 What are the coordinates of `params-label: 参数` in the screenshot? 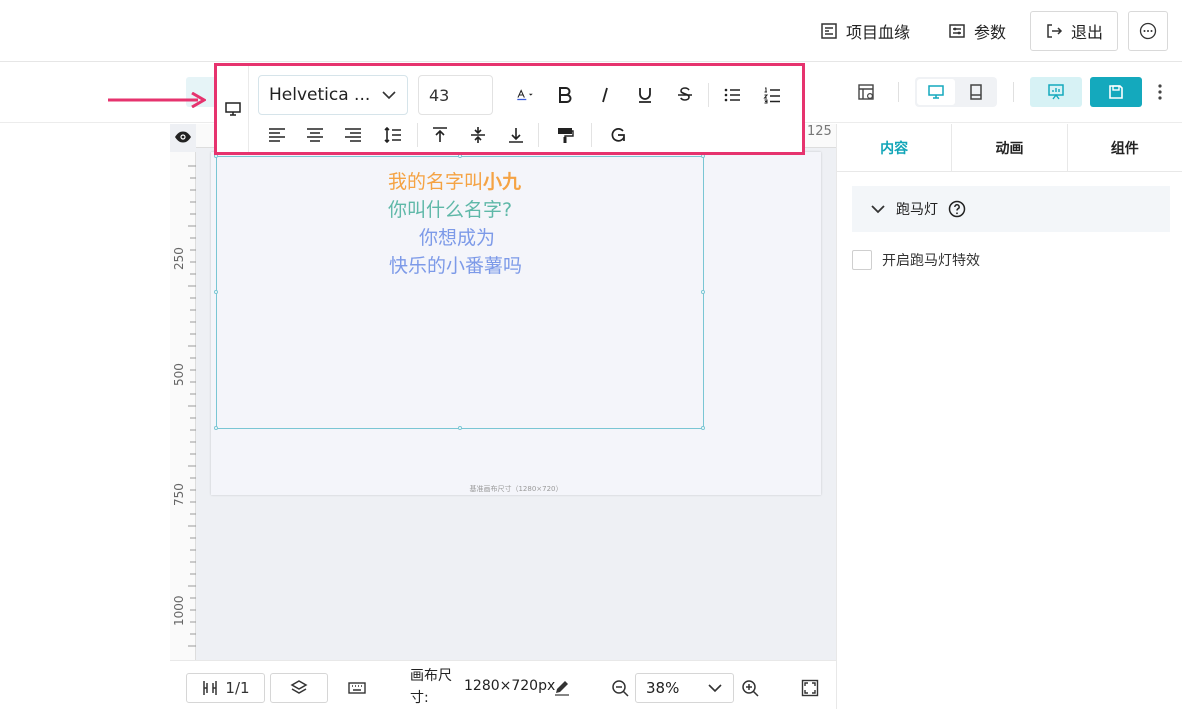 It's located at (989, 32).